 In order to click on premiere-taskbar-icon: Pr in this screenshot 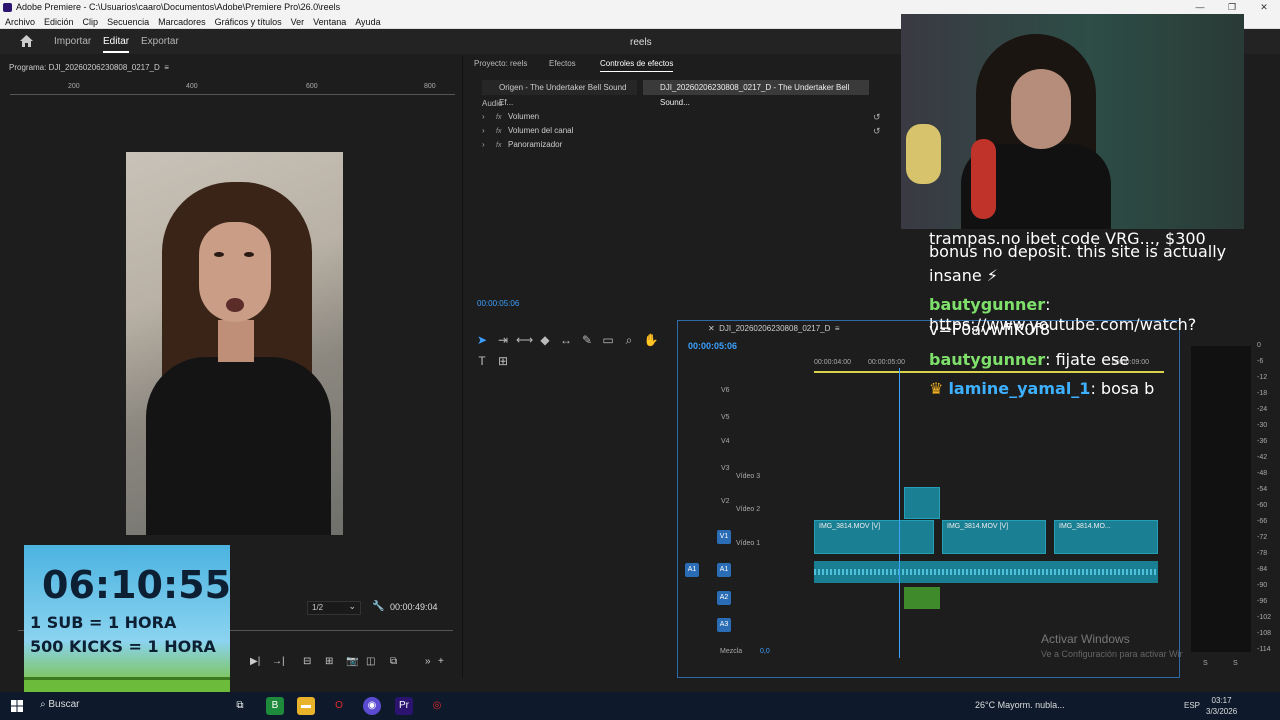, I will do `click(404, 706)`.